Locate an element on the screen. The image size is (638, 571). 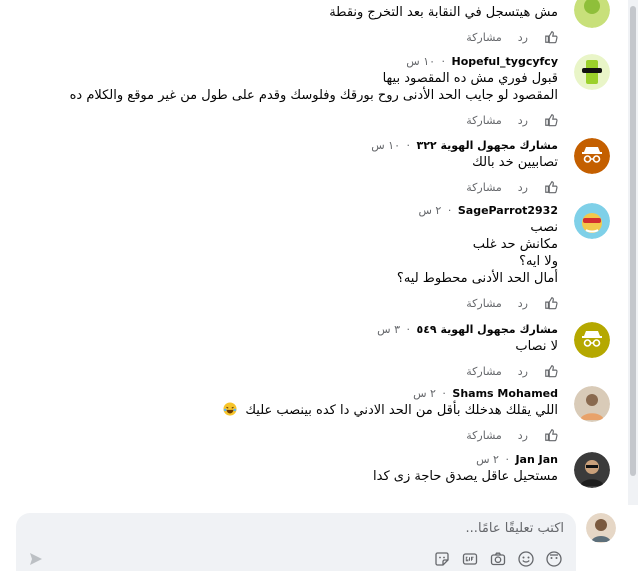
comment-author: Hopeful_tygcyfcy is located at coordinates (505, 61).